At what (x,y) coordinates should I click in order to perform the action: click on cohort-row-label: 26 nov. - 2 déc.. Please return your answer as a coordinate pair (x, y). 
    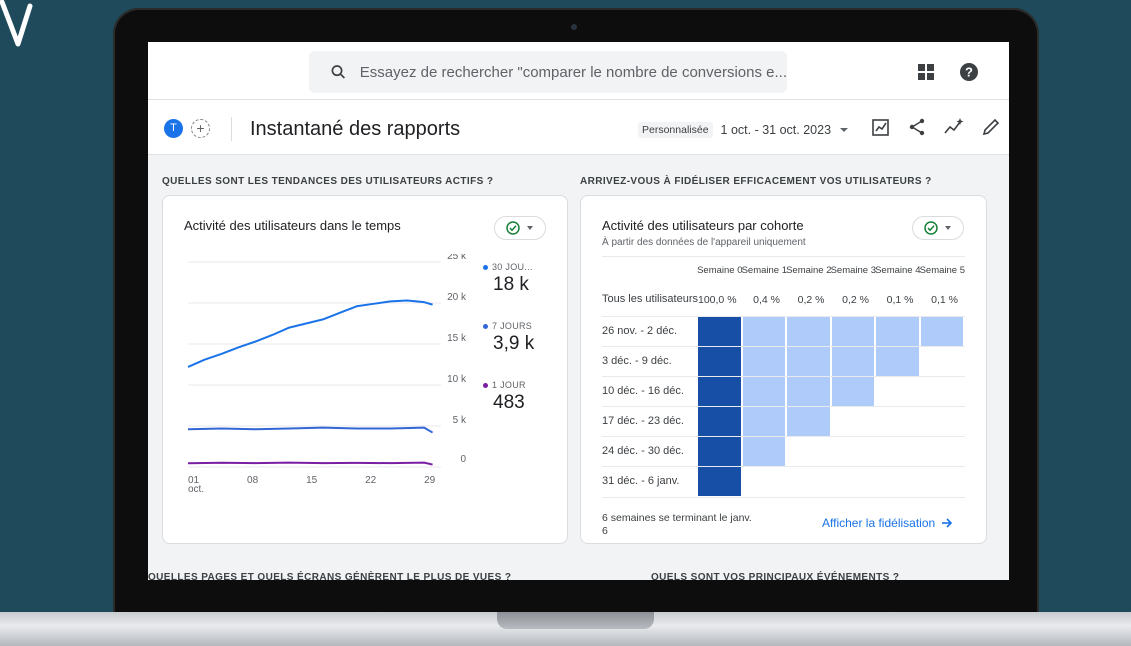
    Looking at the image, I should click on (640, 331).